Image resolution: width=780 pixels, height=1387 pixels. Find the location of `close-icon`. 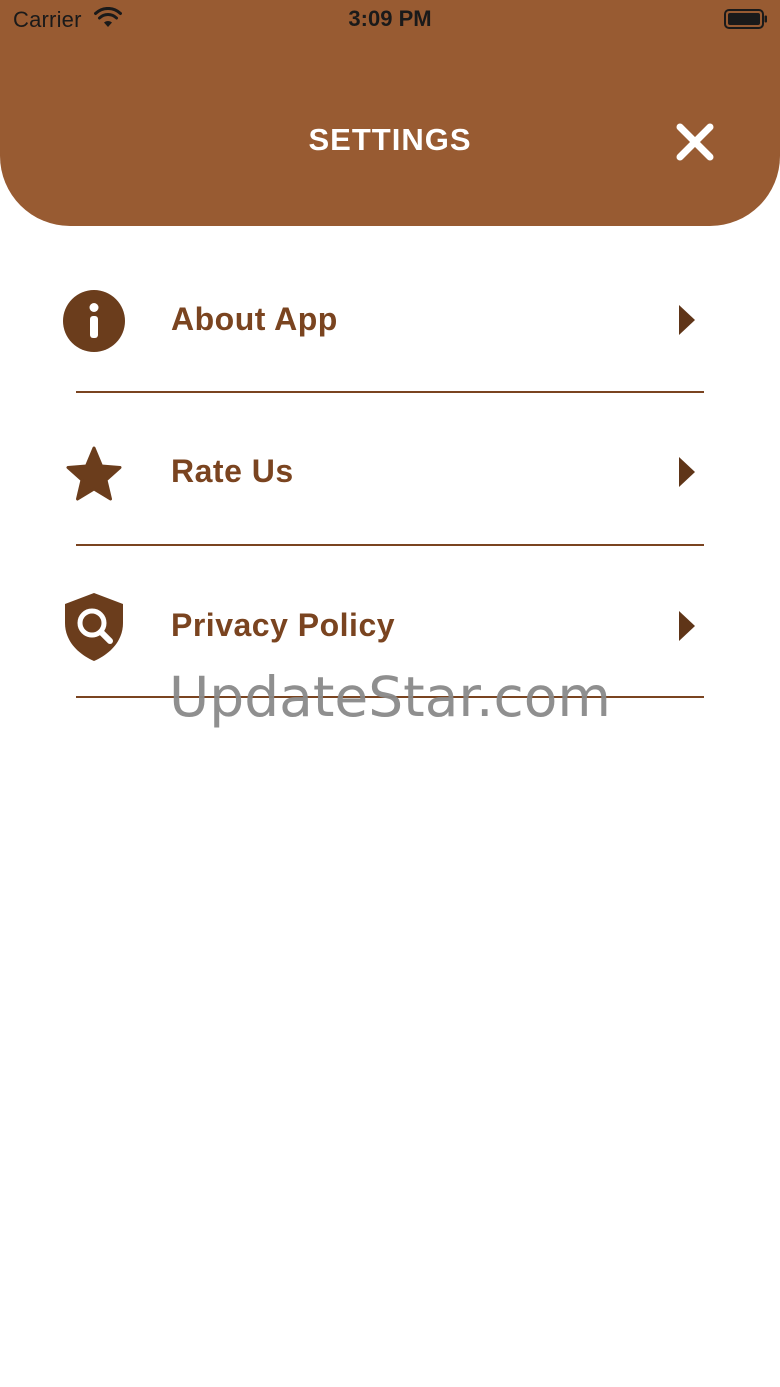

close-icon is located at coordinates (695, 142).